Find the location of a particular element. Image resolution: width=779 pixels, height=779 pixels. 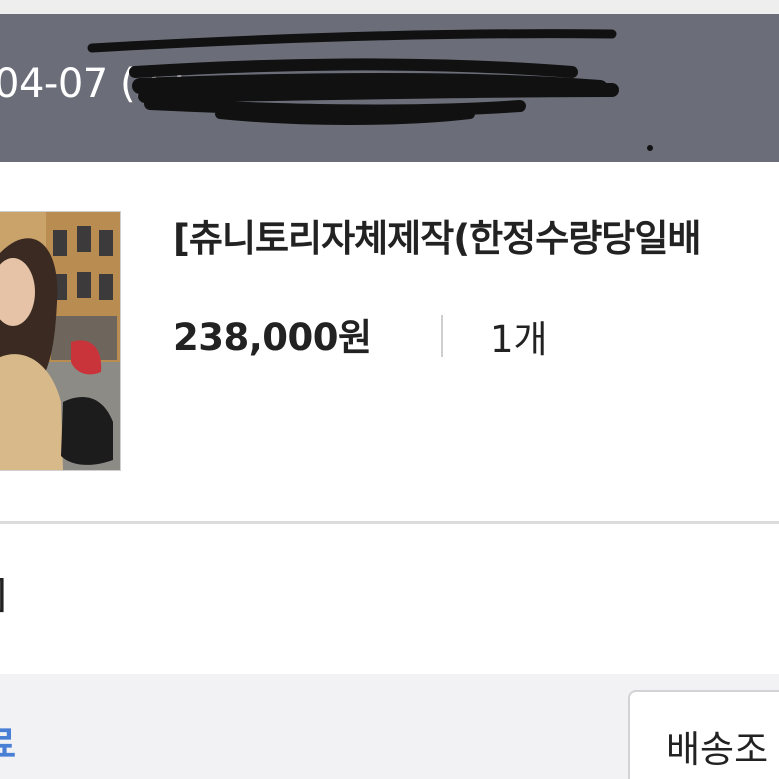

track-delivery-label: 배송조 is located at coordinates (717, 749).